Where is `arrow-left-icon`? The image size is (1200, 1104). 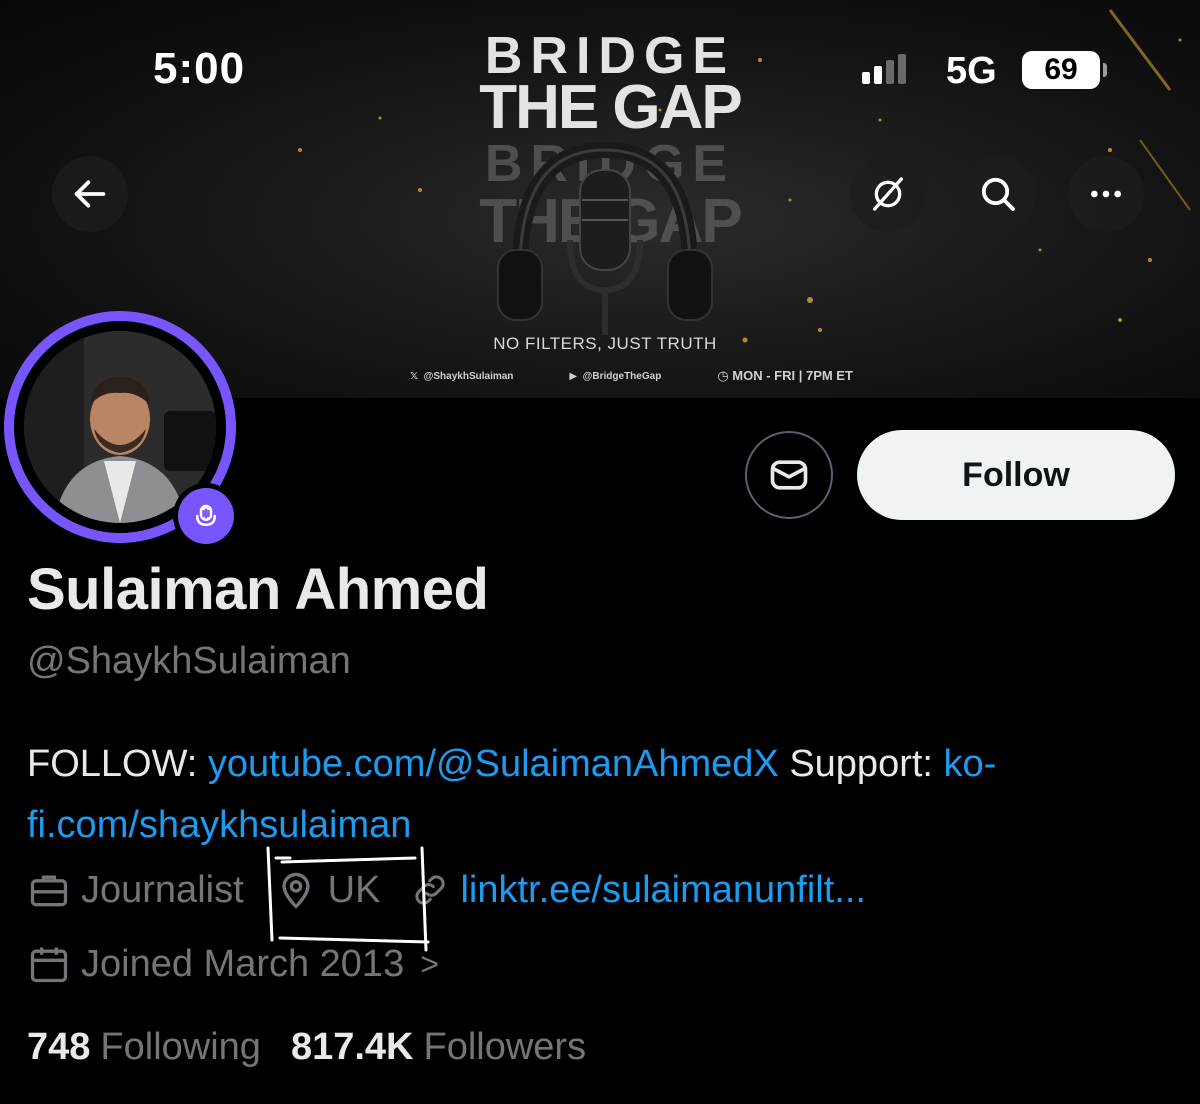
arrow-left-icon is located at coordinates (90, 194).